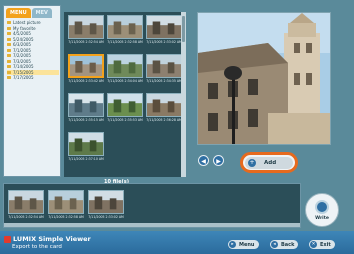 The width and height of the screenshot is (354, 254). What do you see at coordinates (41, 13) in the screenshot?
I see `tab-mev: MEV` at bounding box center [41, 13].